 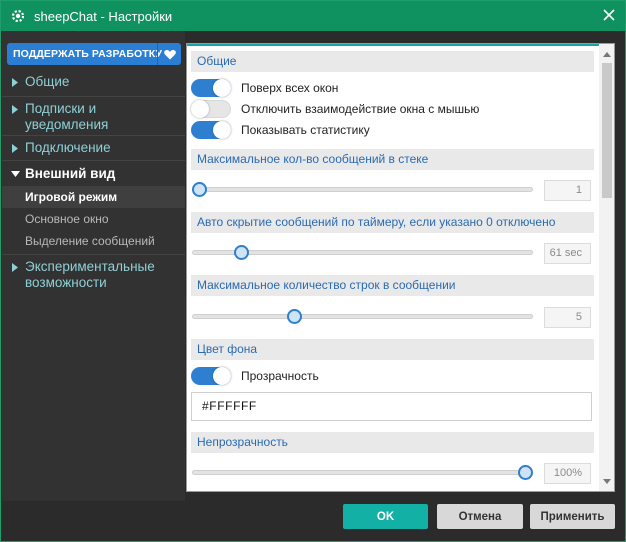 I want to click on sidebar-item-experimental: Экспериментальные возможности, so click(x=93, y=274).